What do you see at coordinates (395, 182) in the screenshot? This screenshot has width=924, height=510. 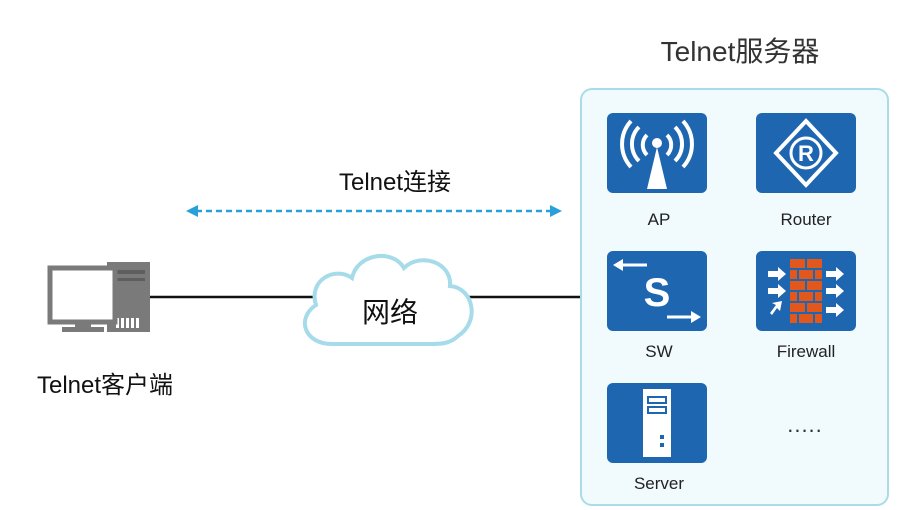 I see `connection-label: Telnet连接` at bounding box center [395, 182].